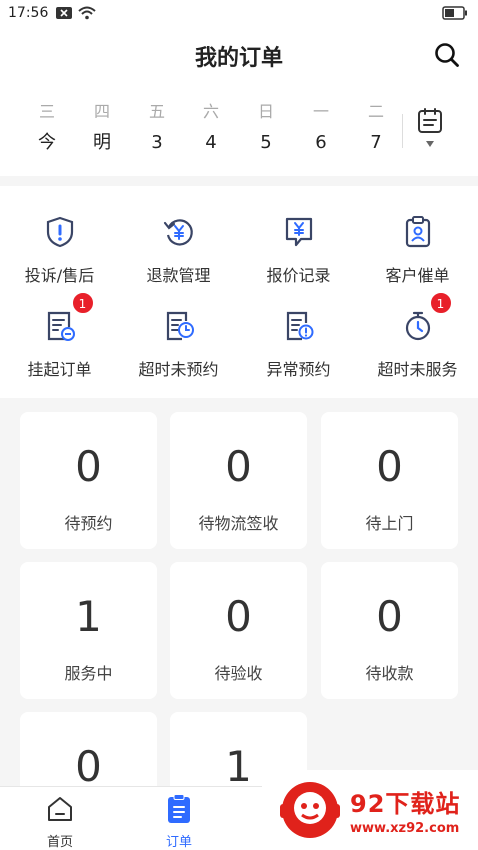  Describe the element at coordinates (64, 13) in the screenshot. I see `notification-x-icon` at that location.